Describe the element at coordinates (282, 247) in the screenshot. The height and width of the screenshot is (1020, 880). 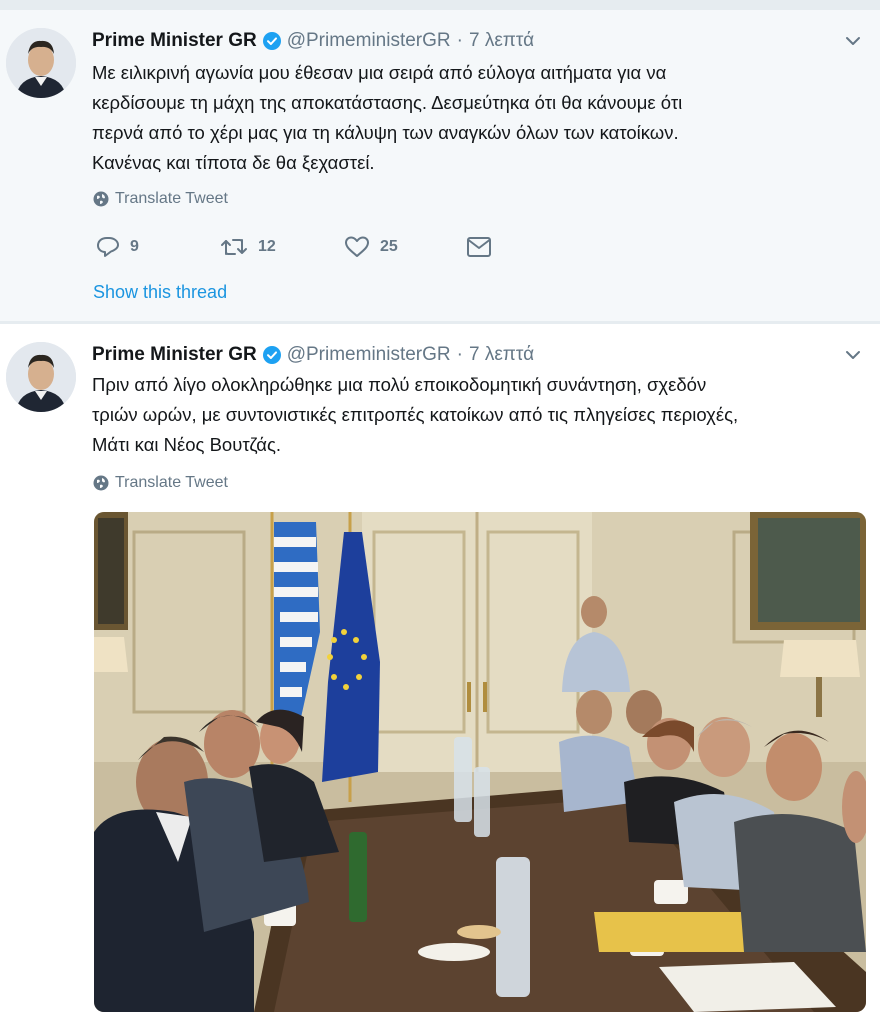
I see `retweet-button: 12` at that location.